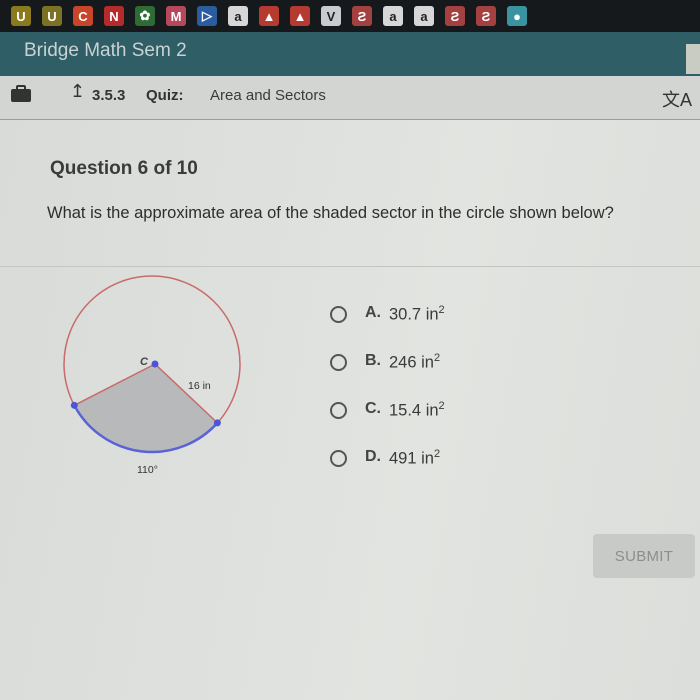 The image size is (700, 700). What do you see at coordinates (373, 456) in the screenshot?
I see `answer-letter: D.` at bounding box center [373, 456].